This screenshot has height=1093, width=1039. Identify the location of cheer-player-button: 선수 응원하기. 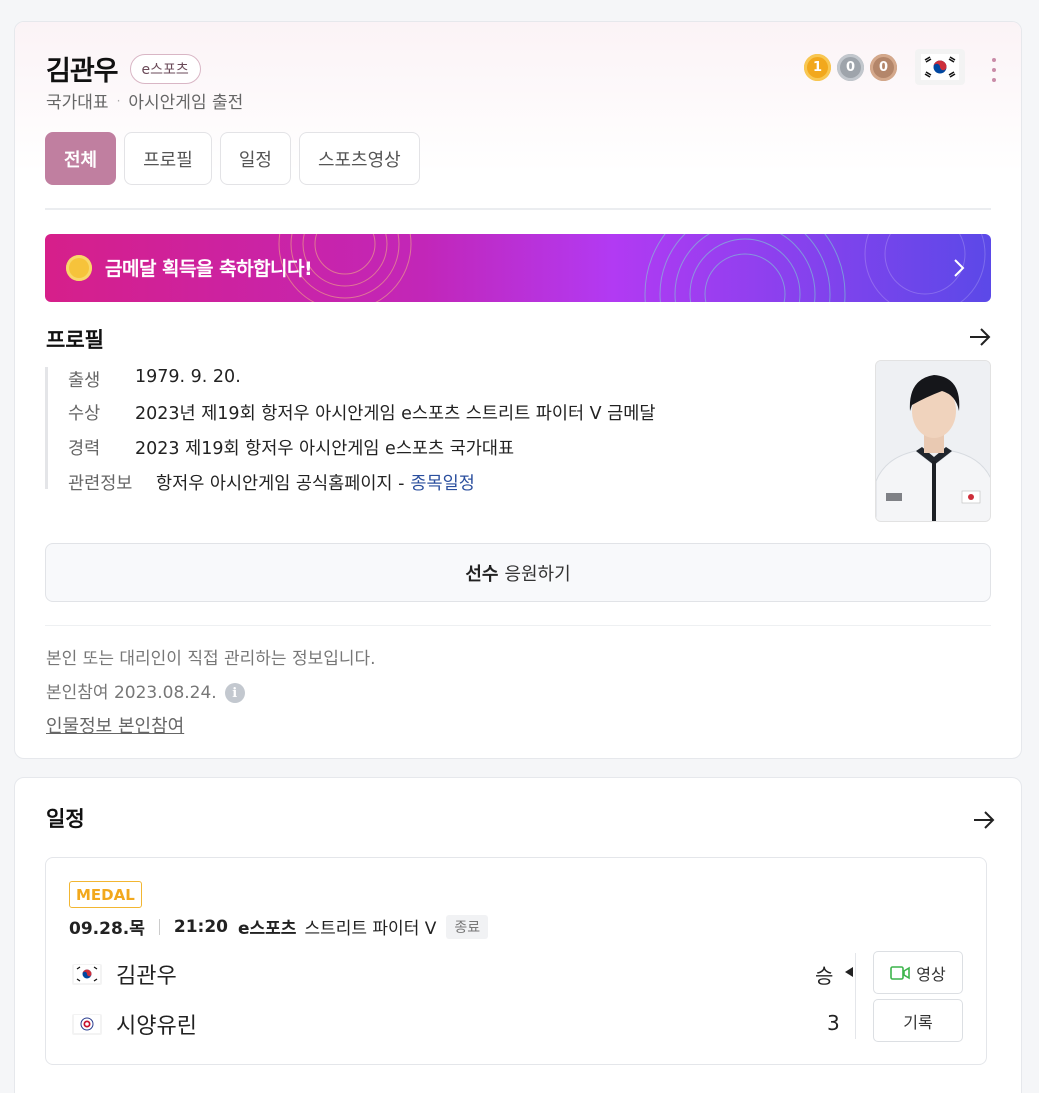
(518, 572).